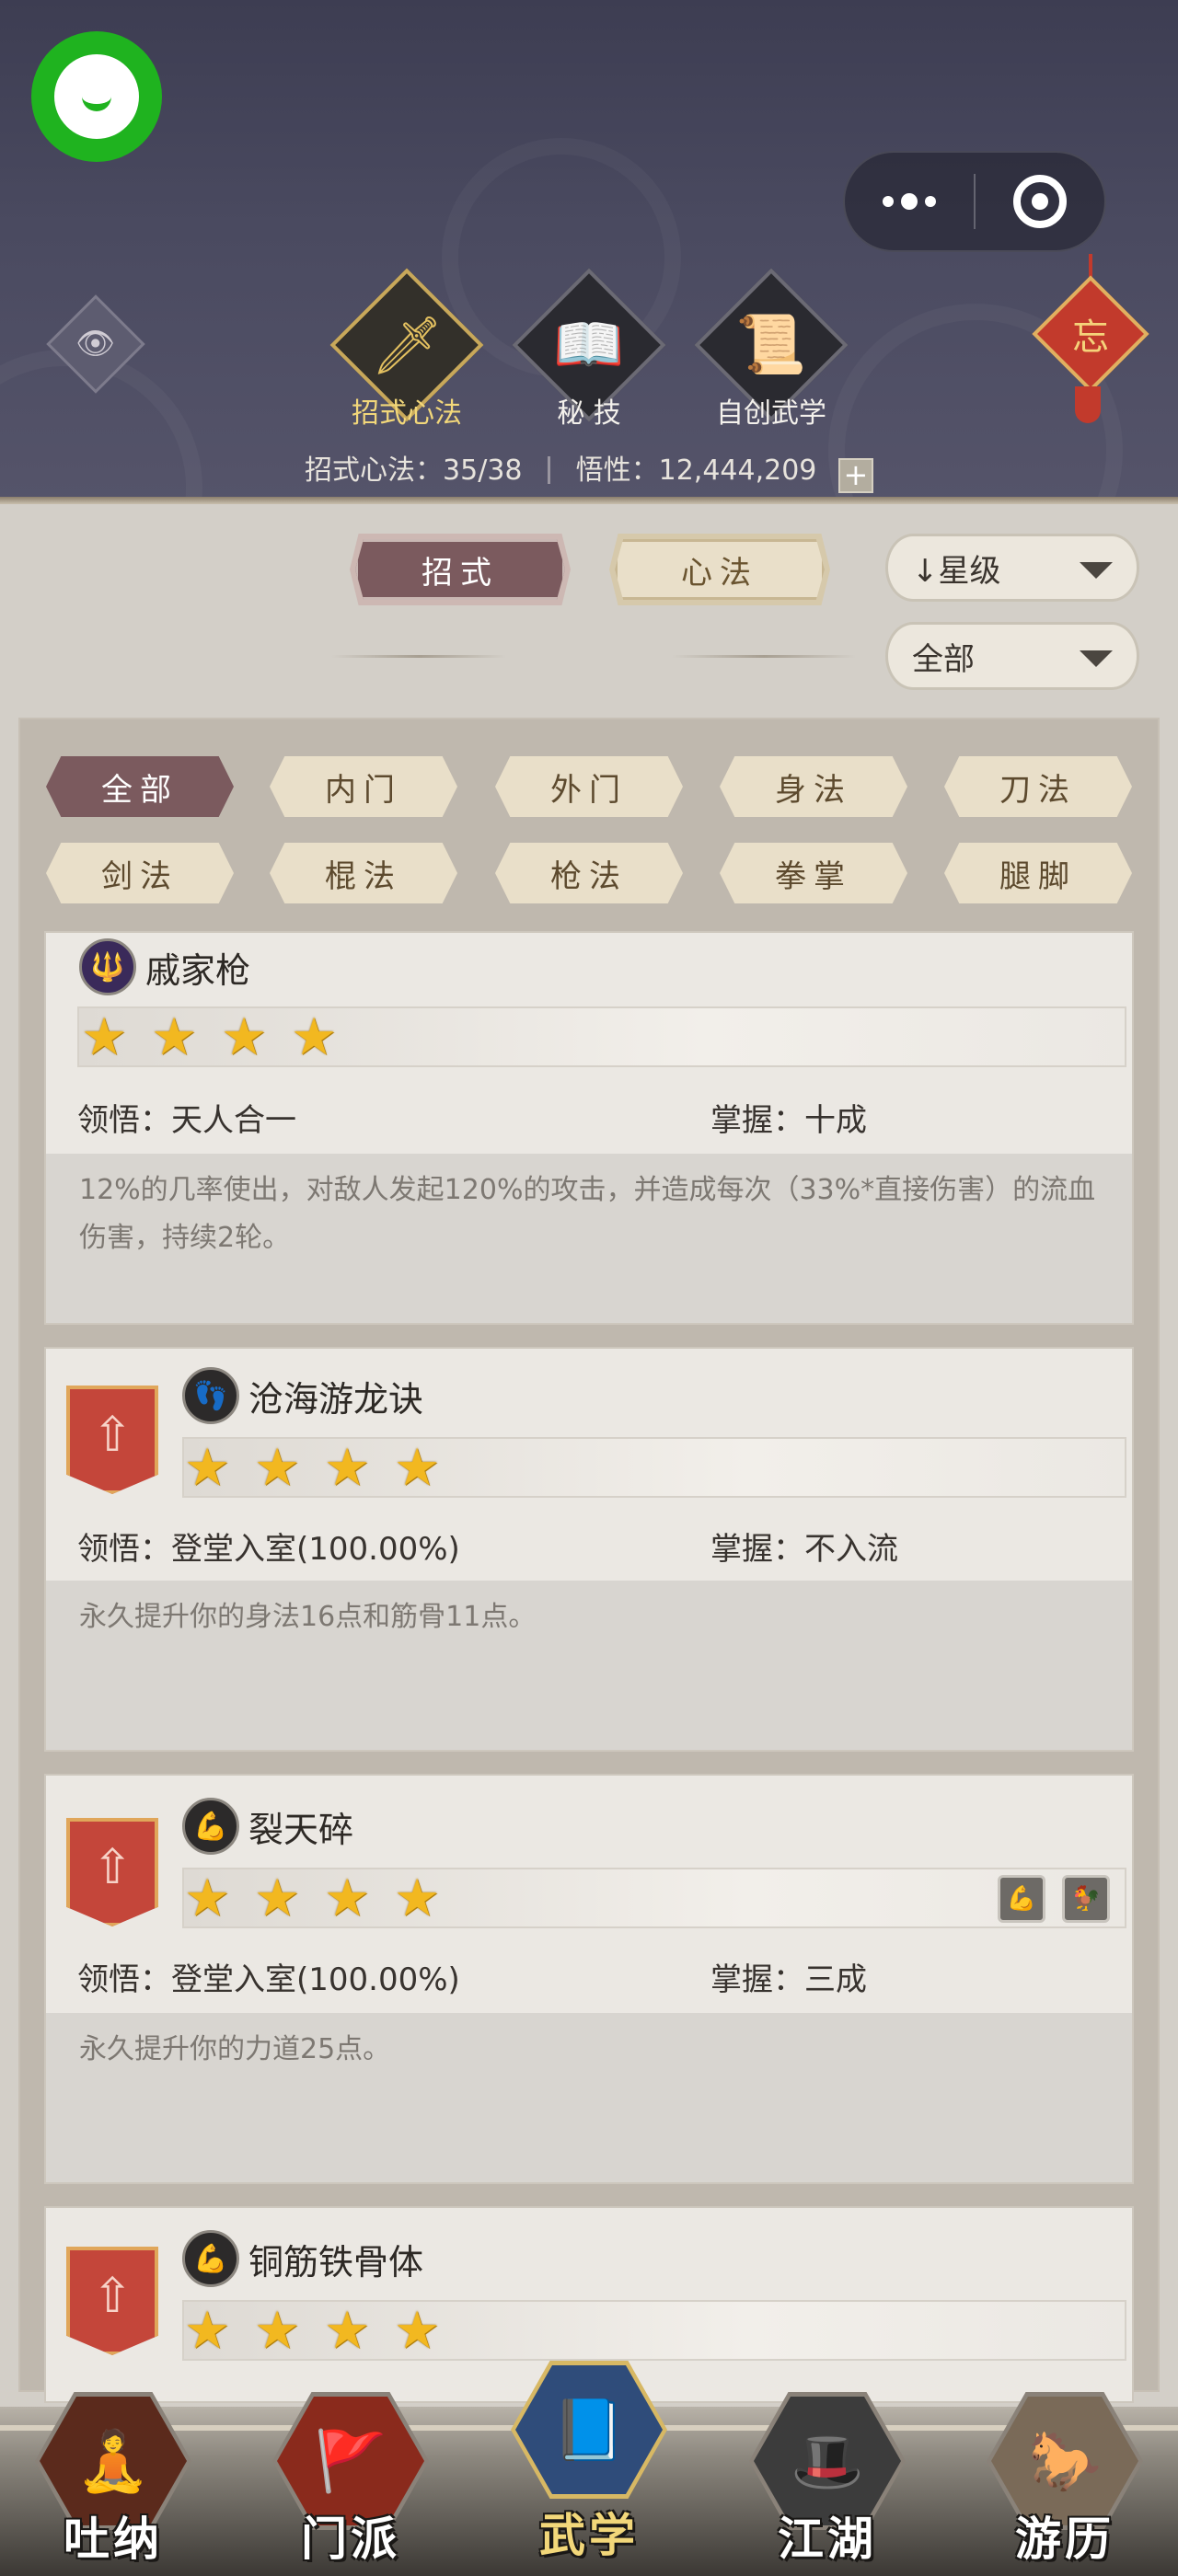  I want to click on filter-outer: 外门, so click(589, 786).